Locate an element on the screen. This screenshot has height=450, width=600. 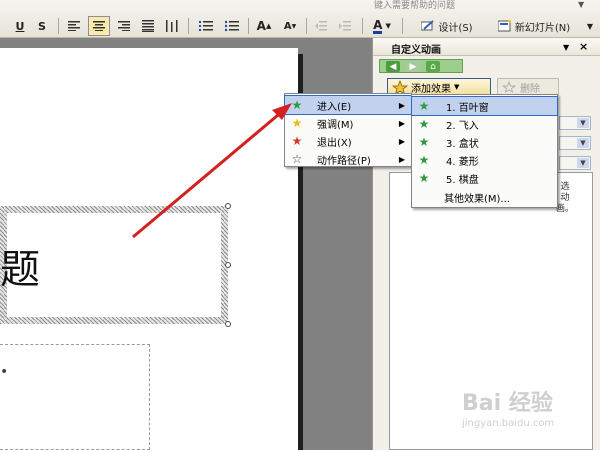
annotation-arrow is located at coordinates (212, 171).